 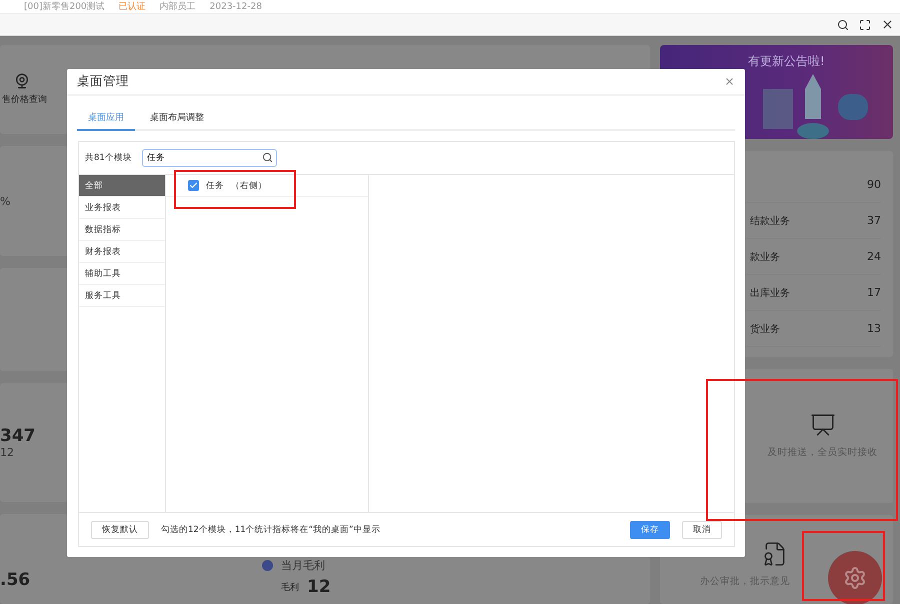 I want to click on stat-value: %, so click(x=5, y=201).